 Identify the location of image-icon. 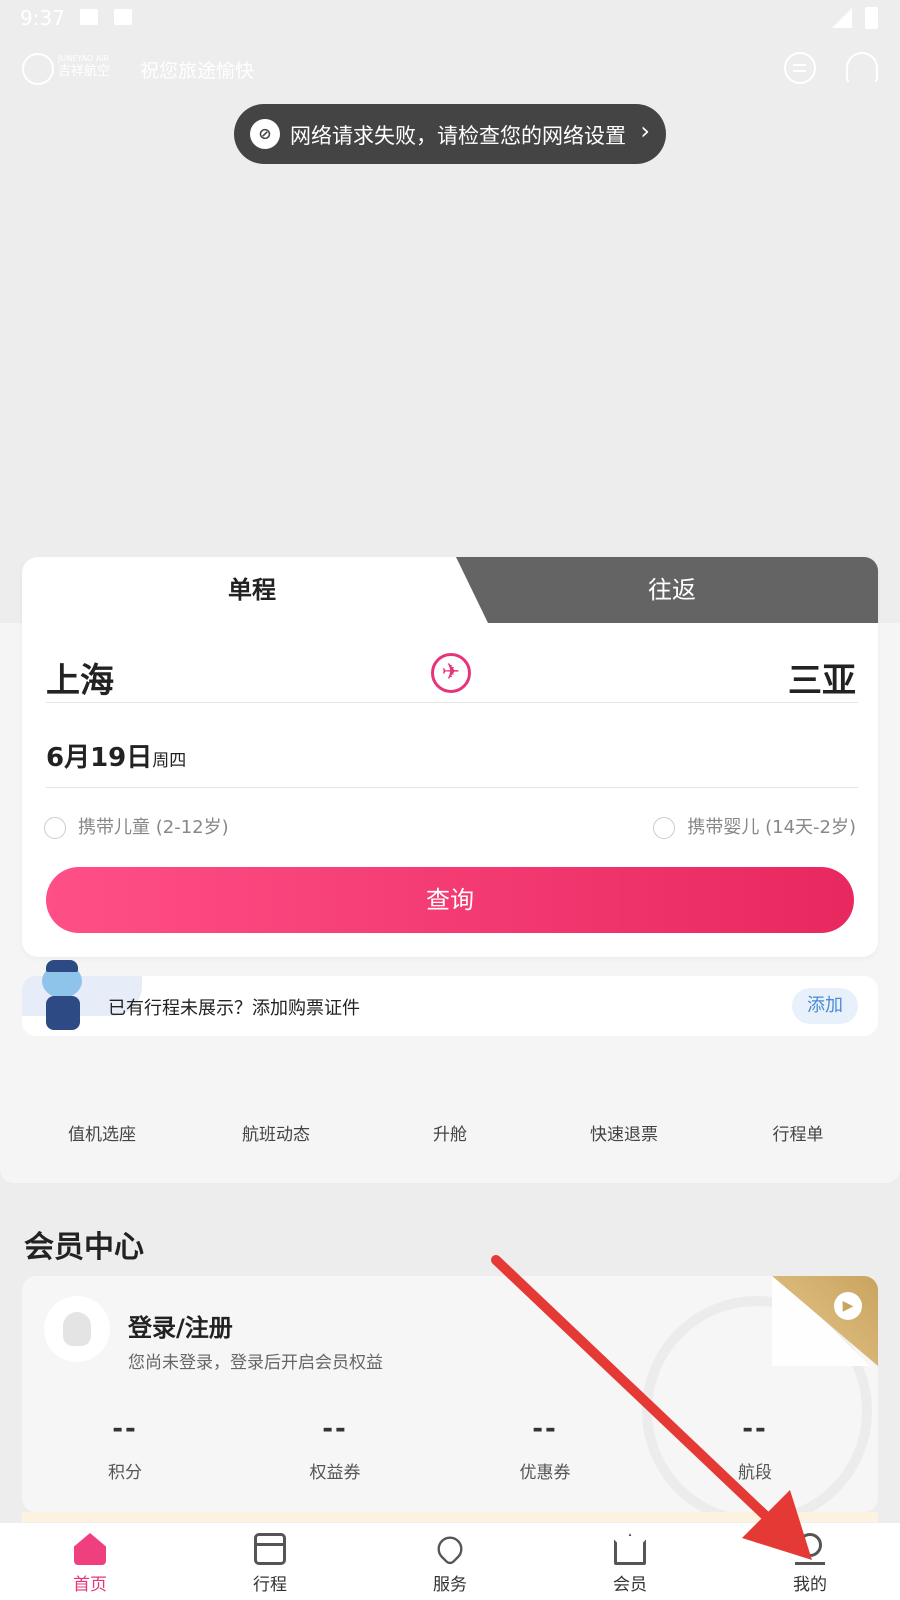
(89, 17).